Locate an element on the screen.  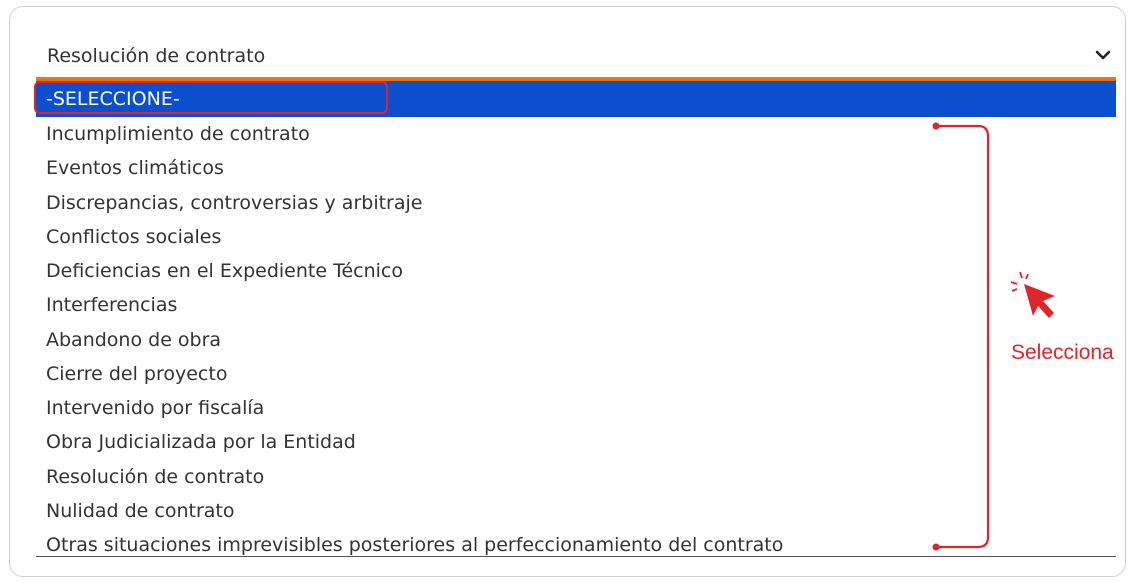
bracket-dot-bottom is located at coordinates (936, 547).